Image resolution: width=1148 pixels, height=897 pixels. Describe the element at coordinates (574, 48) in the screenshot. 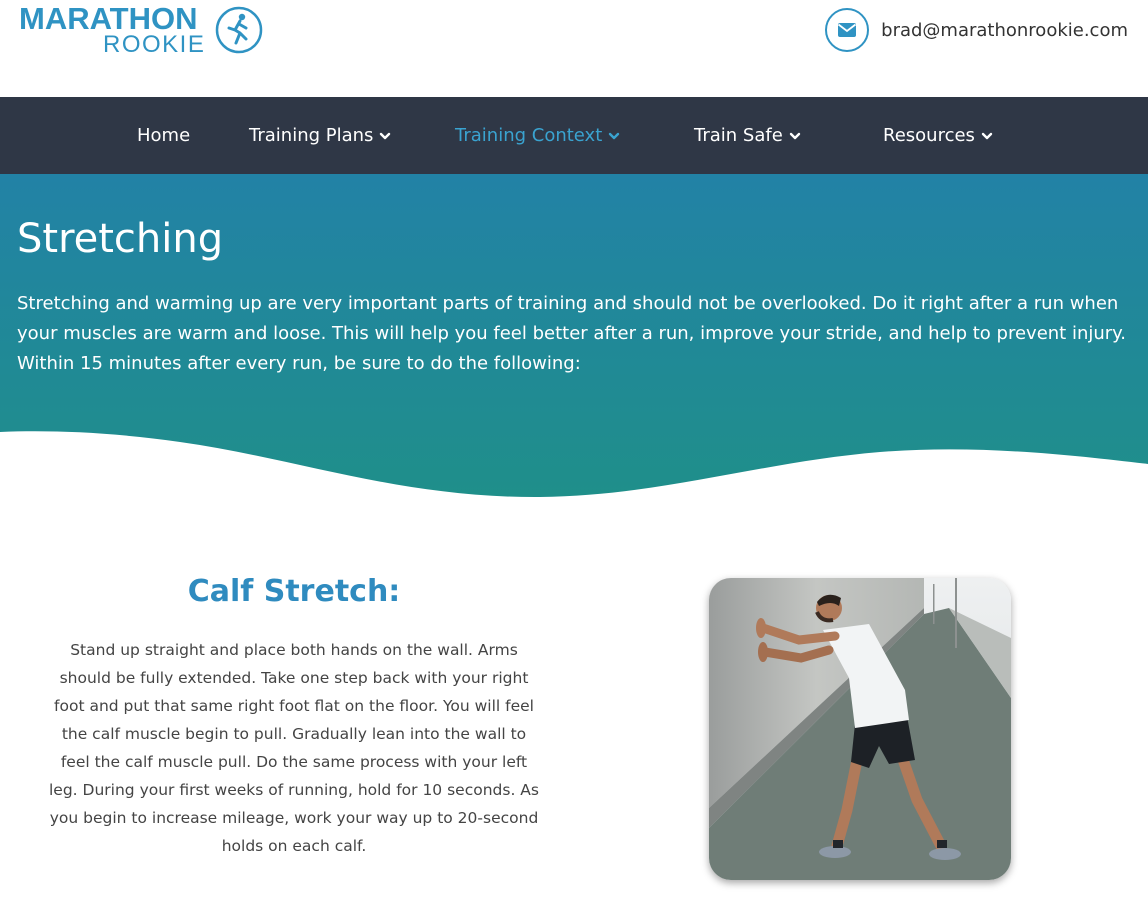

I see `site-header: MARATHON ROOKIE brad@marathonrookie.com` at that location.